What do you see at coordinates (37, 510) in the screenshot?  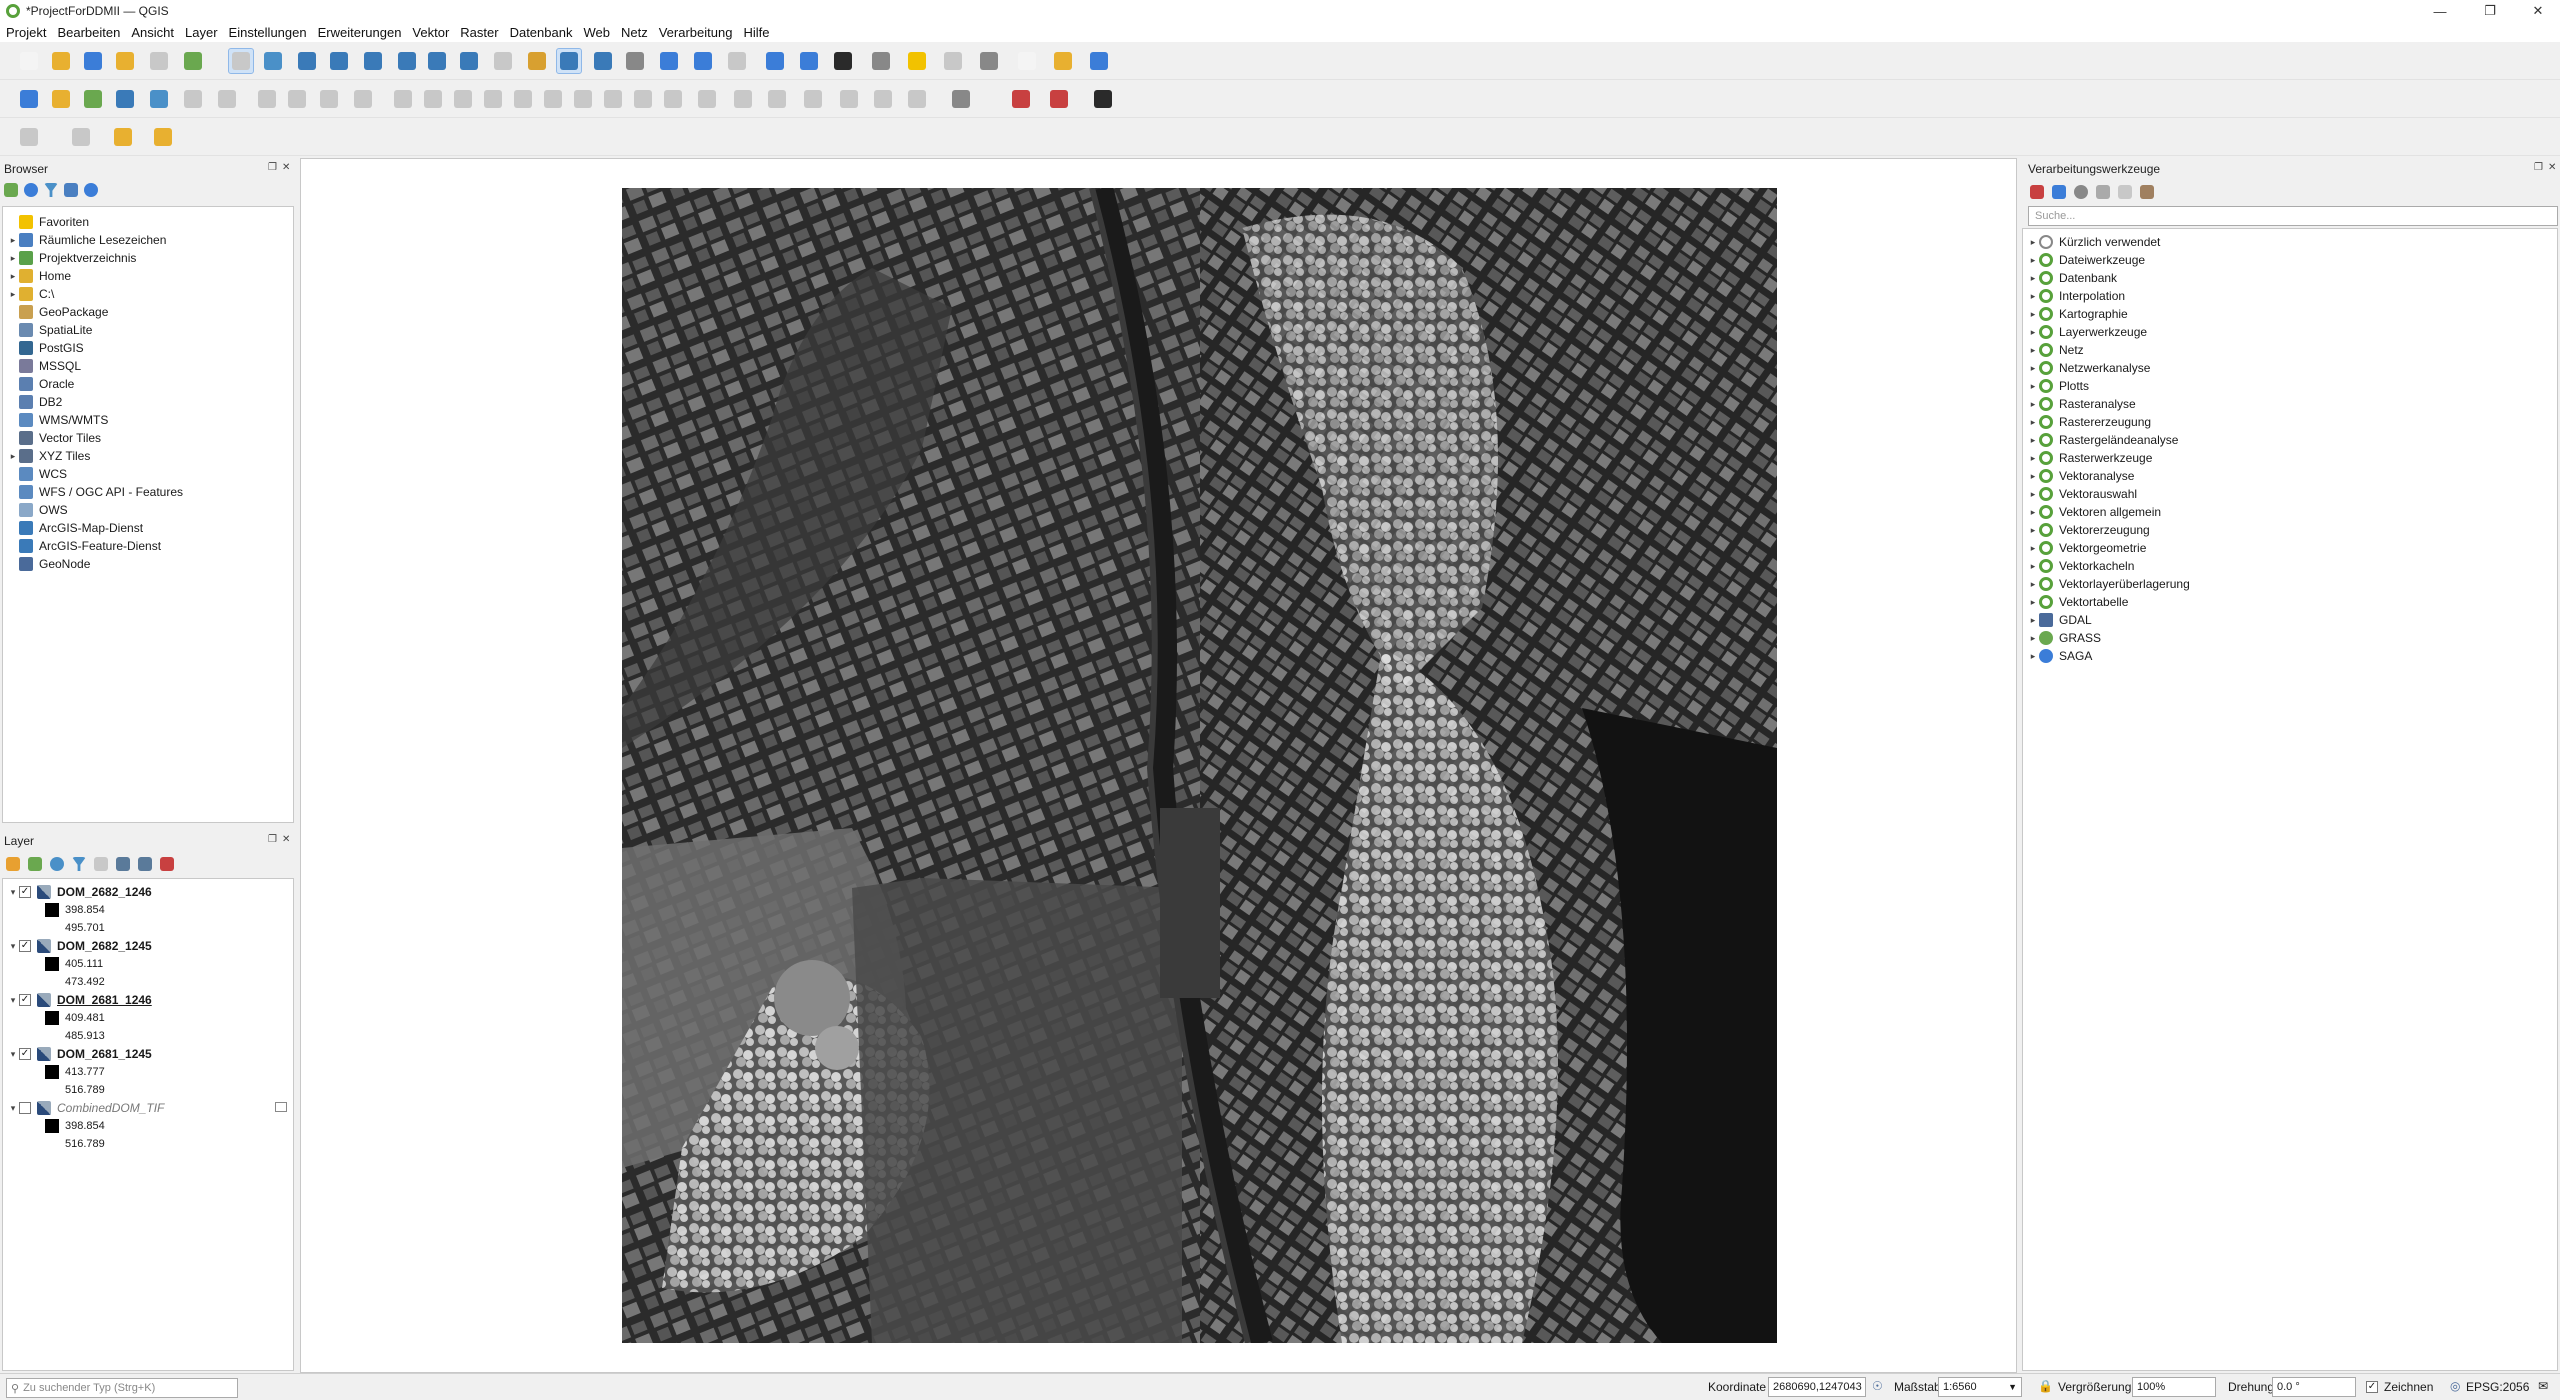 I see `browser-item-ows: OWS` at bounding box center [37, 510].